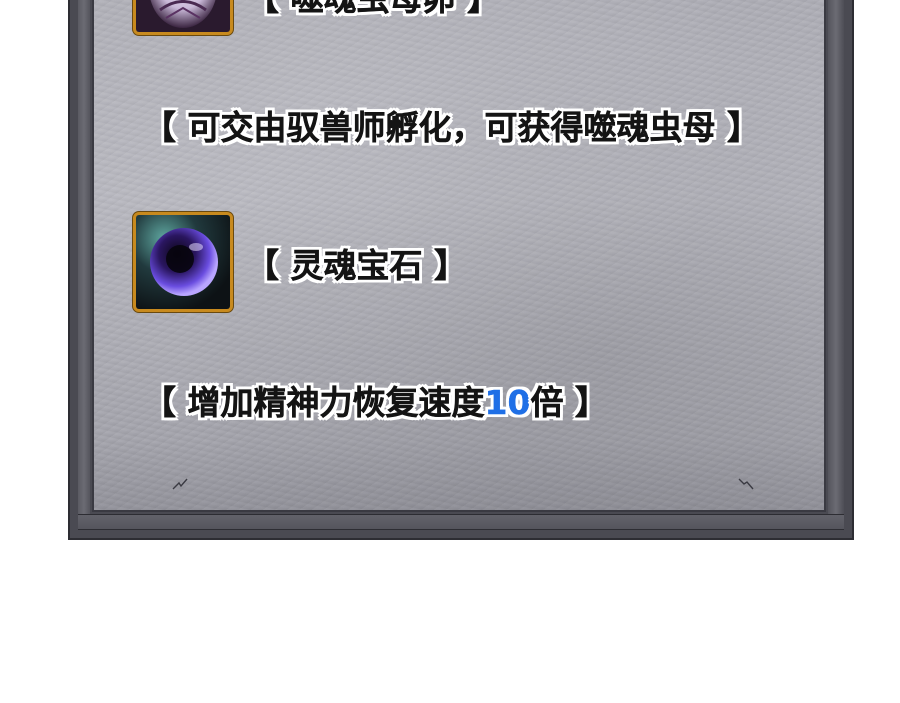 The height and width of the screenshot is (703, 900). I want to click on description-suffix: 倍 】, so click(569, 402).